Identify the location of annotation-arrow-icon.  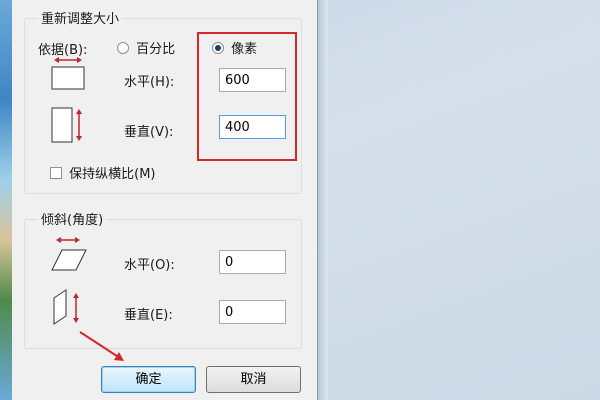
(103, 347).